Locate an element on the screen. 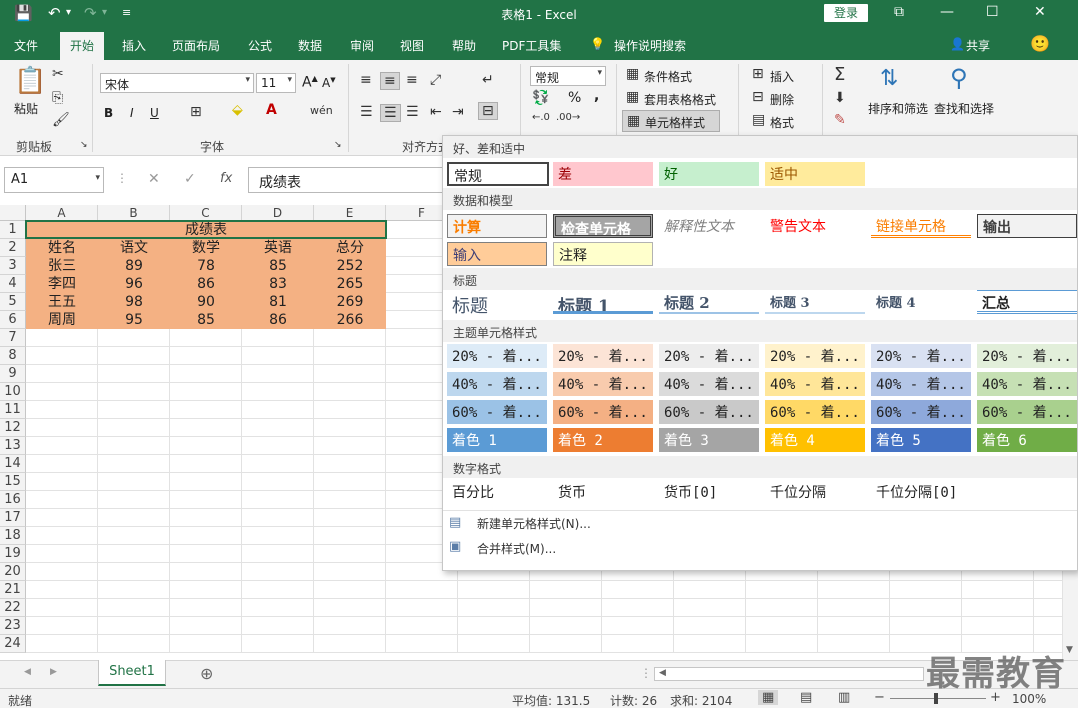 This screenshot has width=1078, height=708. row-header: 14 is located at coordinates (13, 464).